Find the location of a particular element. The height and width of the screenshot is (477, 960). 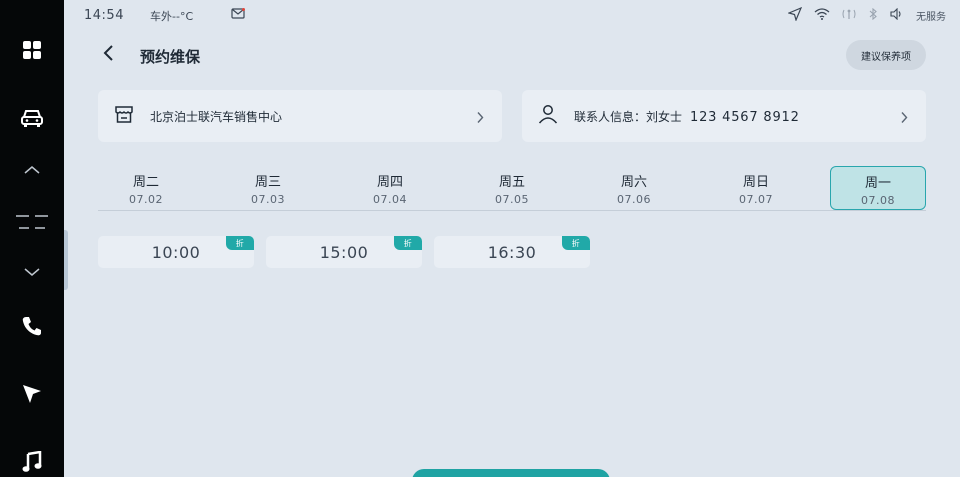

time-slot-label: 16:30 is located at coordinates (512, 252).